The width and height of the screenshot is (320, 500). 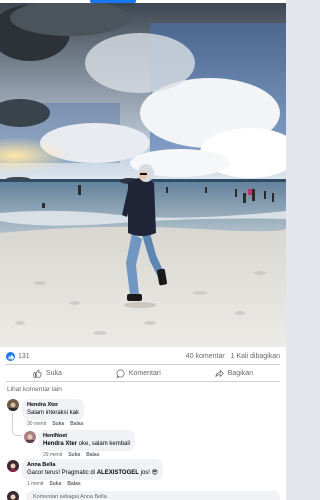 I want to click on share-button: Bagikan, so click(x=234, y=373).